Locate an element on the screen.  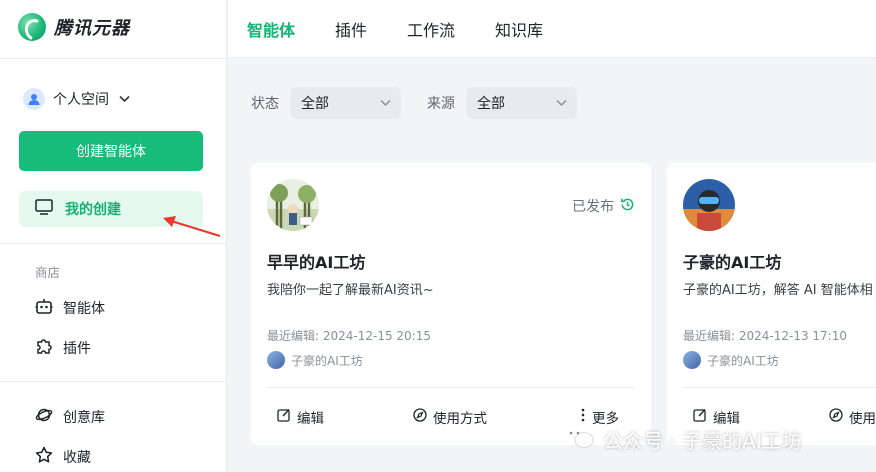
space-switcher: 个人空间 is located at coordinates (76, 99).